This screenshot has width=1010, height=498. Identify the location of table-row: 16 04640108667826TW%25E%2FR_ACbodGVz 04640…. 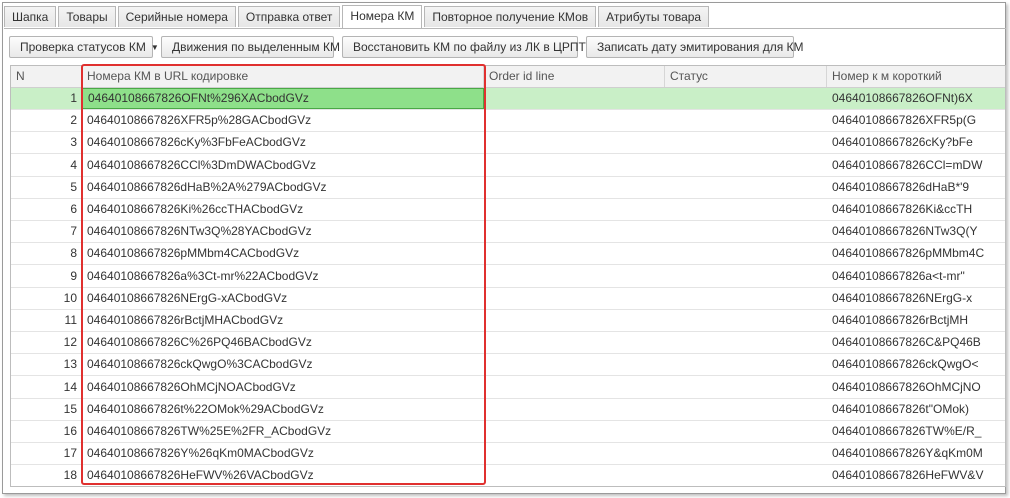
(508, 432).